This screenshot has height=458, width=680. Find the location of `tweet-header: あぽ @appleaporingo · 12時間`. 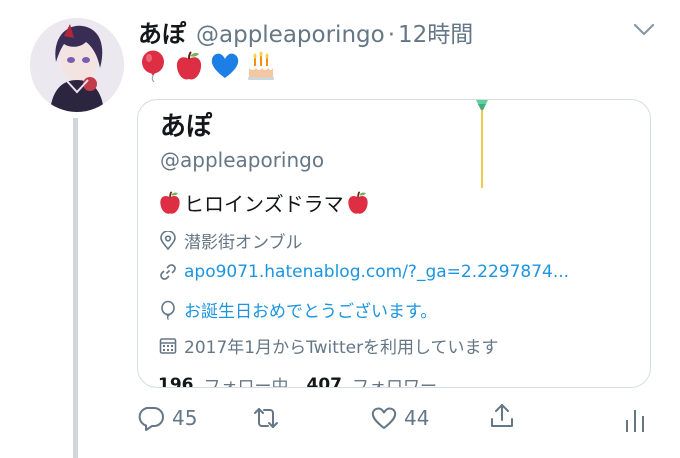

tweet-header: あぽ @appleaporingo · 12時間 is located at coordinates (305, 32).